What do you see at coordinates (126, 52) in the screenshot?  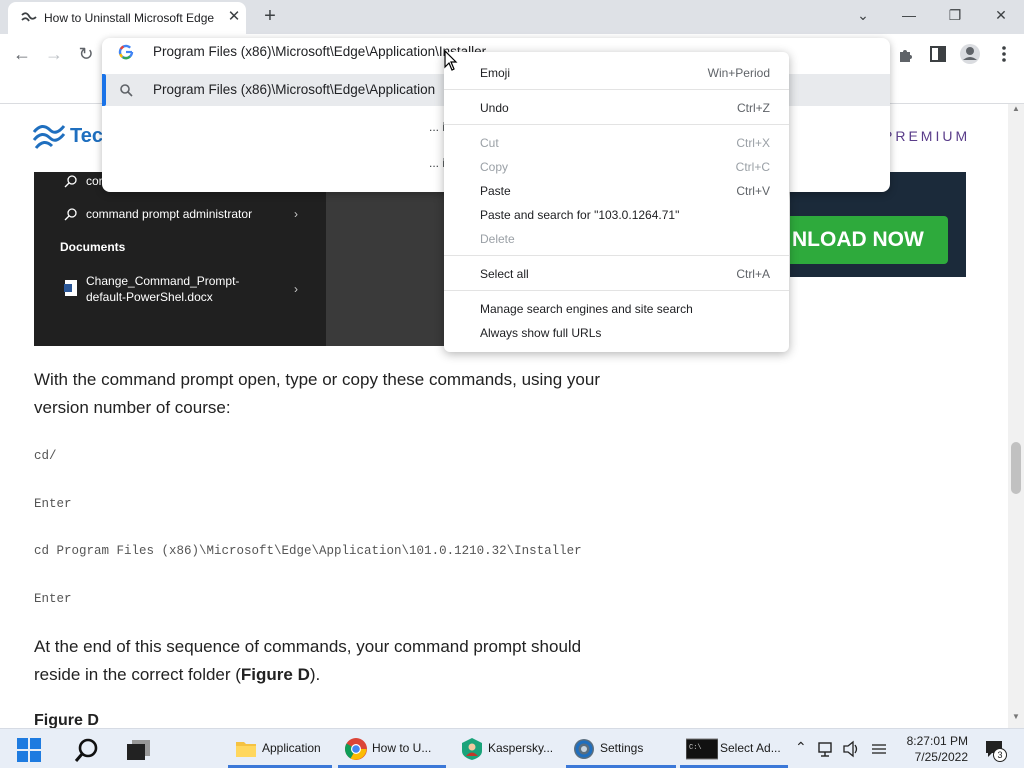 I see `google-g-icon` at bounding box center [126, 52].